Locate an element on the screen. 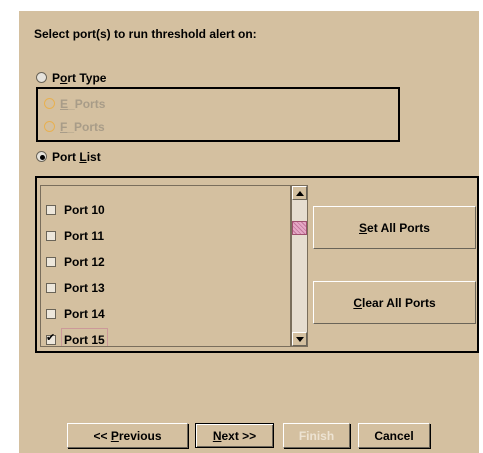  port-11-label: Port 11 is located at coordinates (84, 236).